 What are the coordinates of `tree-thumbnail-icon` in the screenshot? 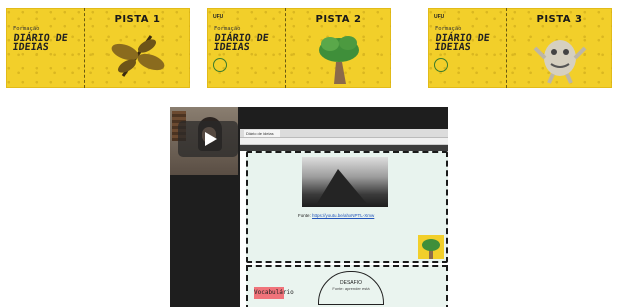 It's located at (431, 247).